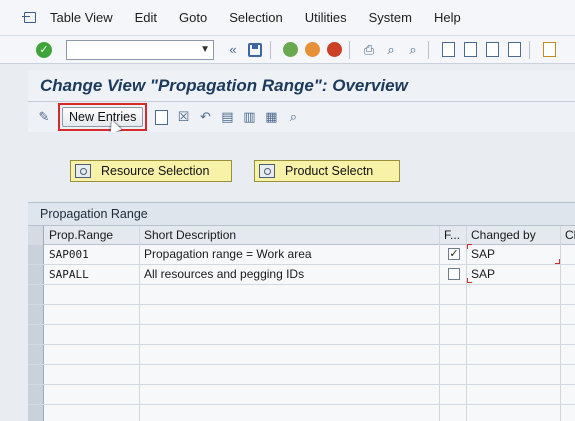  I want to click on menu-exit-icon, so click(31, 18).